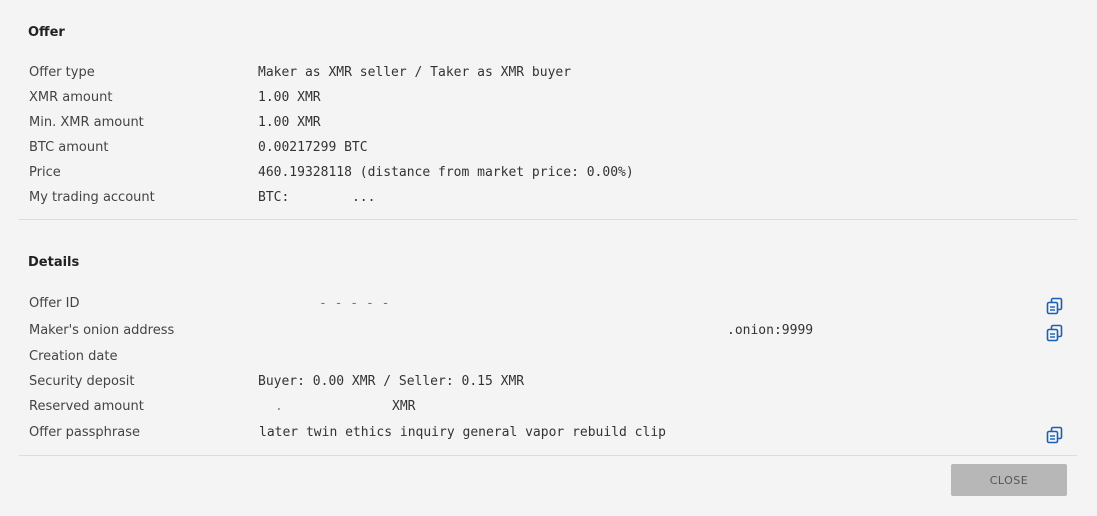 This screenshot has width=1097, height=516. Describe the element at coordinates (71, 97) in the screenshot. I see `xmr-amount-label: XMR amount` at that location.